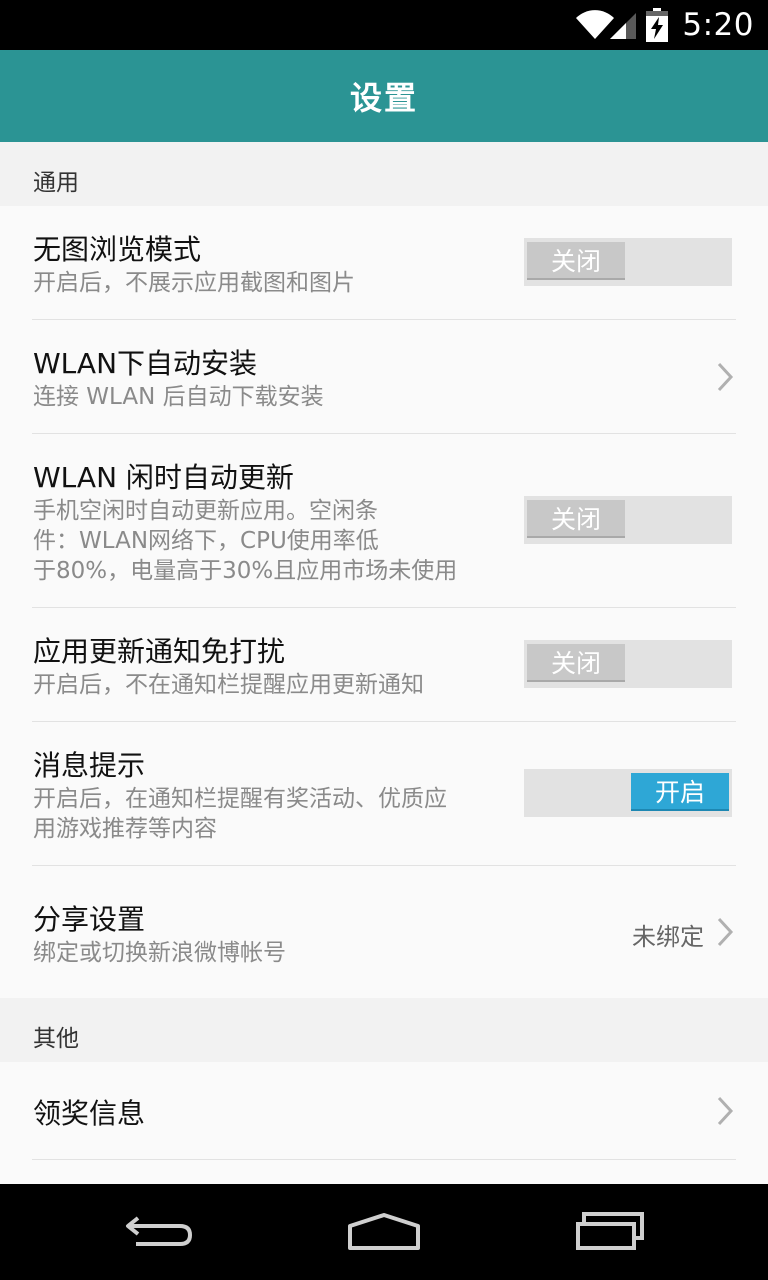 This screenshot has width=768, height=1280. What do you see at coordinates (384, 1159) in the screenshot?
I see `divider` at bounding box center [384, 1159].